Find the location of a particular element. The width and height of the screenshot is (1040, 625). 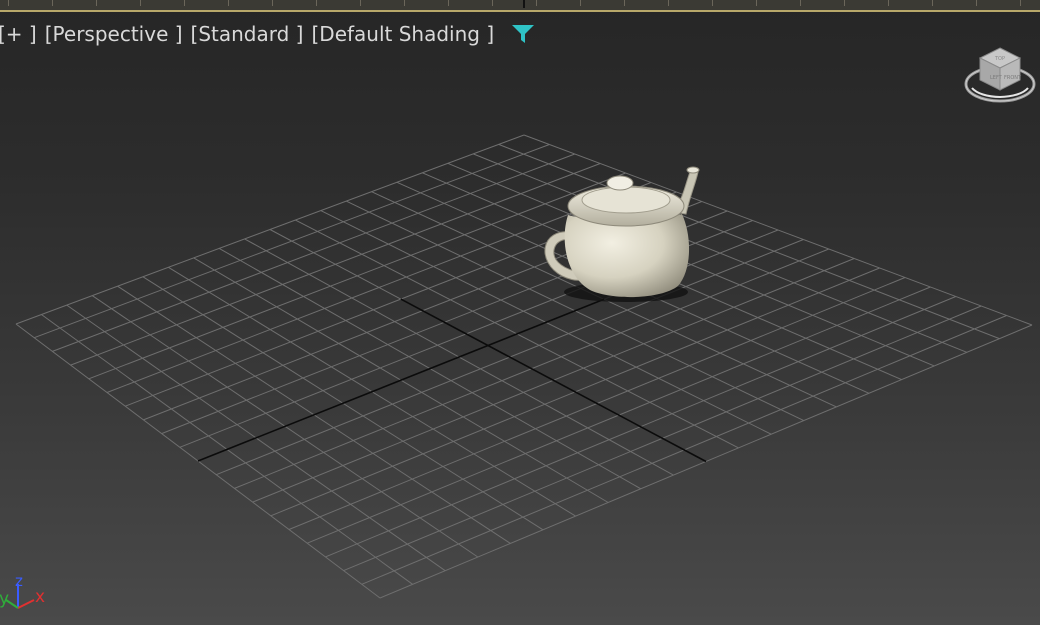

axis-x-label: x is located at coordinates (40, 597).